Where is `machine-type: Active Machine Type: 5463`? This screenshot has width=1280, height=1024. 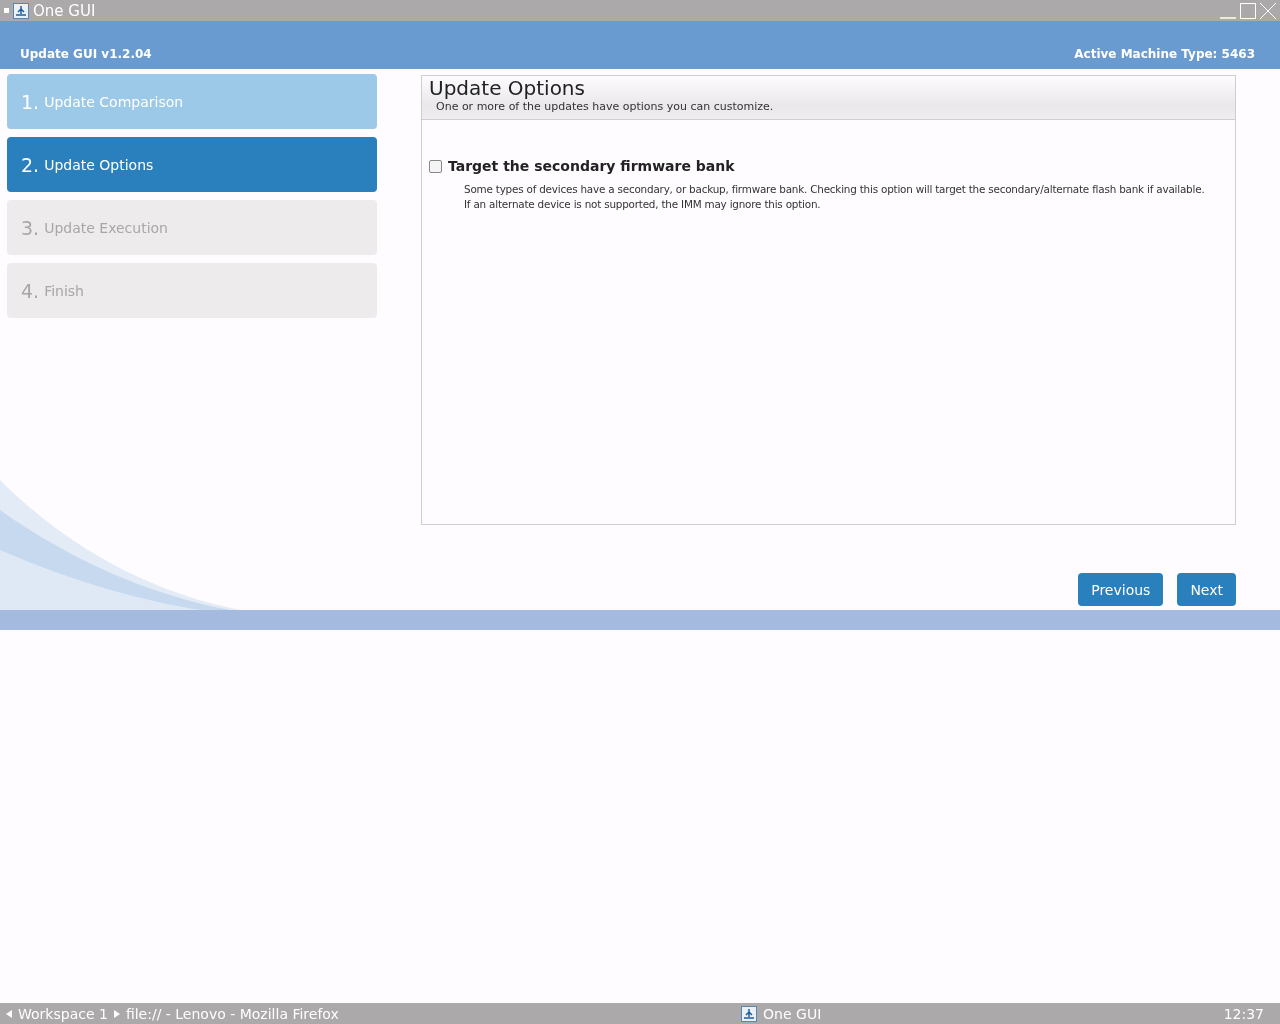
machine-type: Active Machine Type: 5463 is located at coordinates (1164, 54).